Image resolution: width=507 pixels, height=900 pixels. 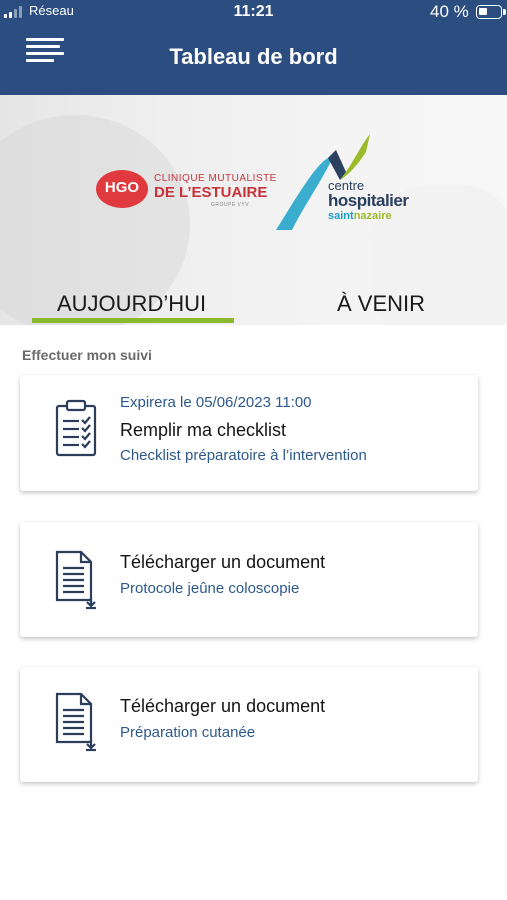 I want to click on battery-percentage: 40 %, so click(x=449, y=11).